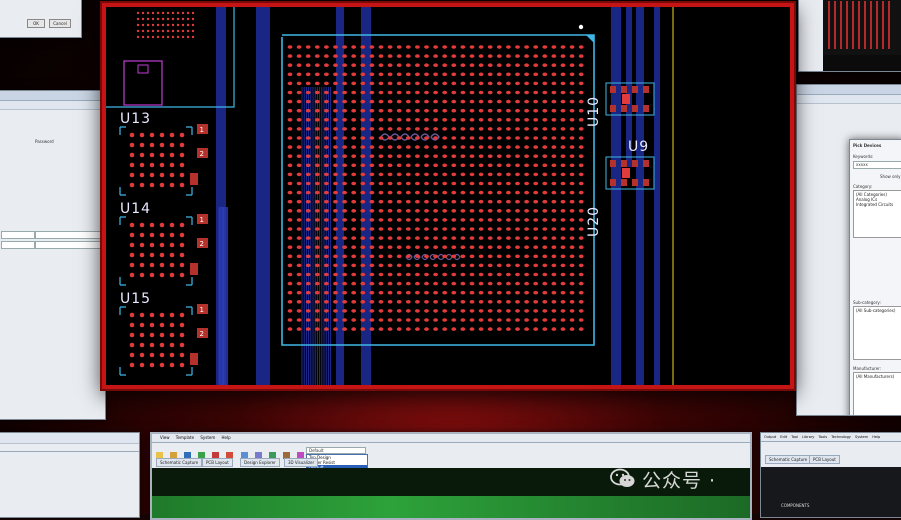 The width and height of the screenshot is (901, 520). What do you see at coordinates (877, 393) in the screenshot?
I see `manufacturer-list: (All Manufacturers)` at bounding box center [877, 393].